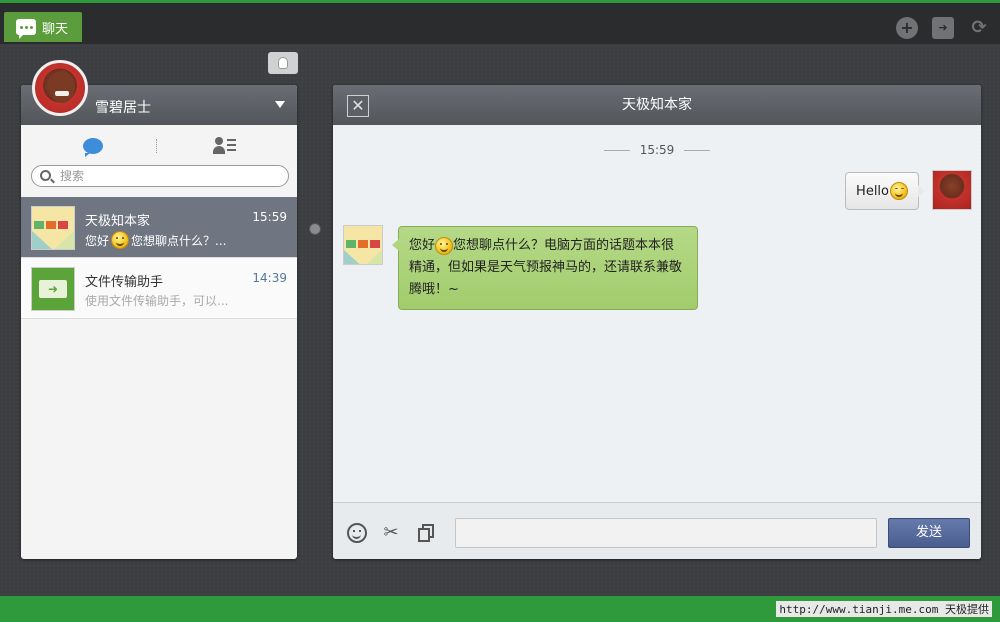 The width and height of the screenshot is (1000, 622). I want to click on message-timestamp: 15:59, so click(657, 150).